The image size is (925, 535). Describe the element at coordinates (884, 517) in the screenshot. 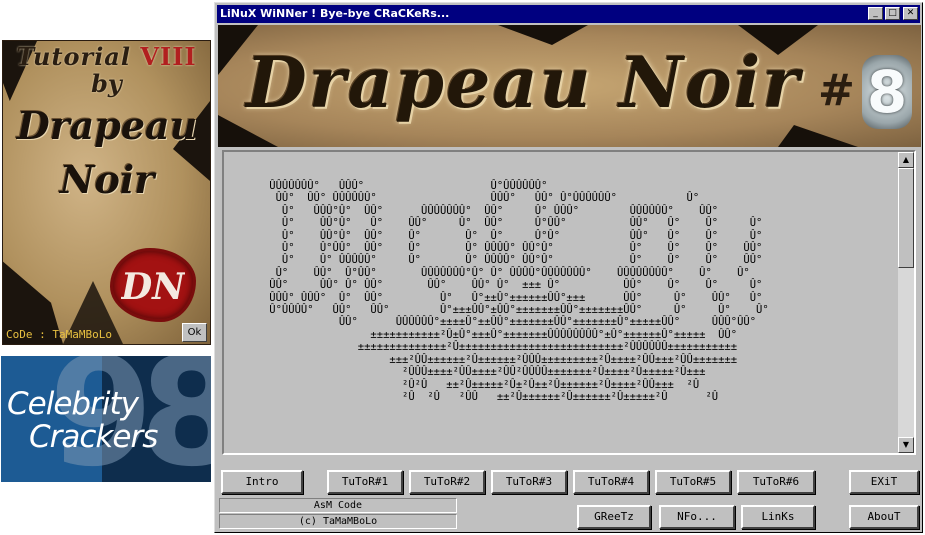

I see `about-button: AbouT` at that location.